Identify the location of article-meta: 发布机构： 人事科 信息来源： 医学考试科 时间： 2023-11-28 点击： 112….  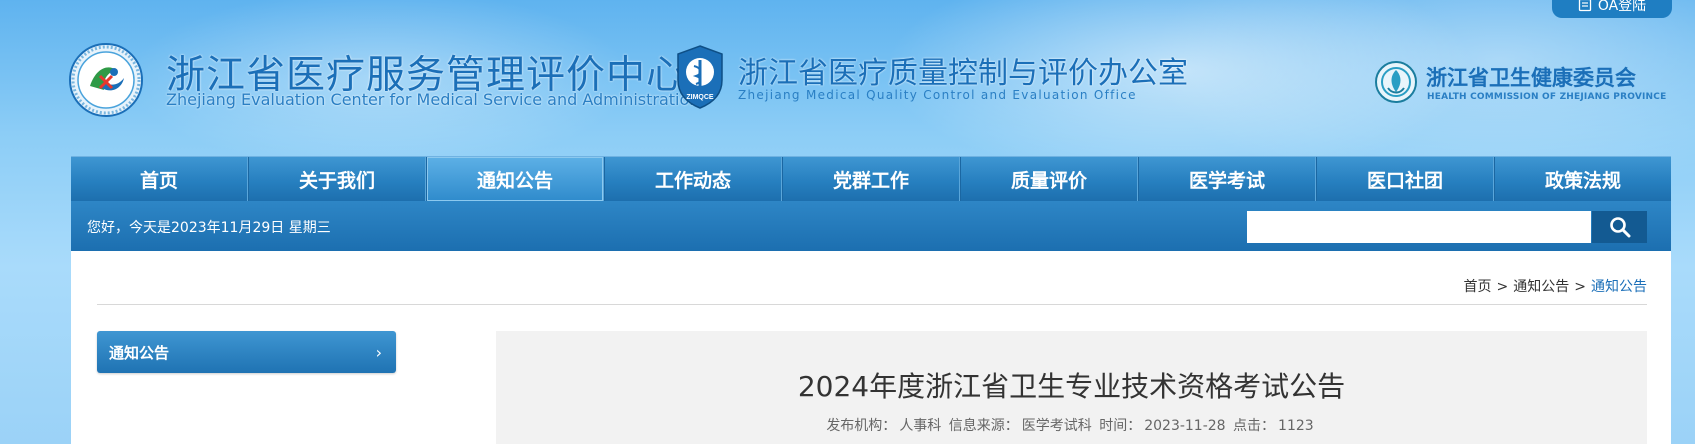
(1071, 425).